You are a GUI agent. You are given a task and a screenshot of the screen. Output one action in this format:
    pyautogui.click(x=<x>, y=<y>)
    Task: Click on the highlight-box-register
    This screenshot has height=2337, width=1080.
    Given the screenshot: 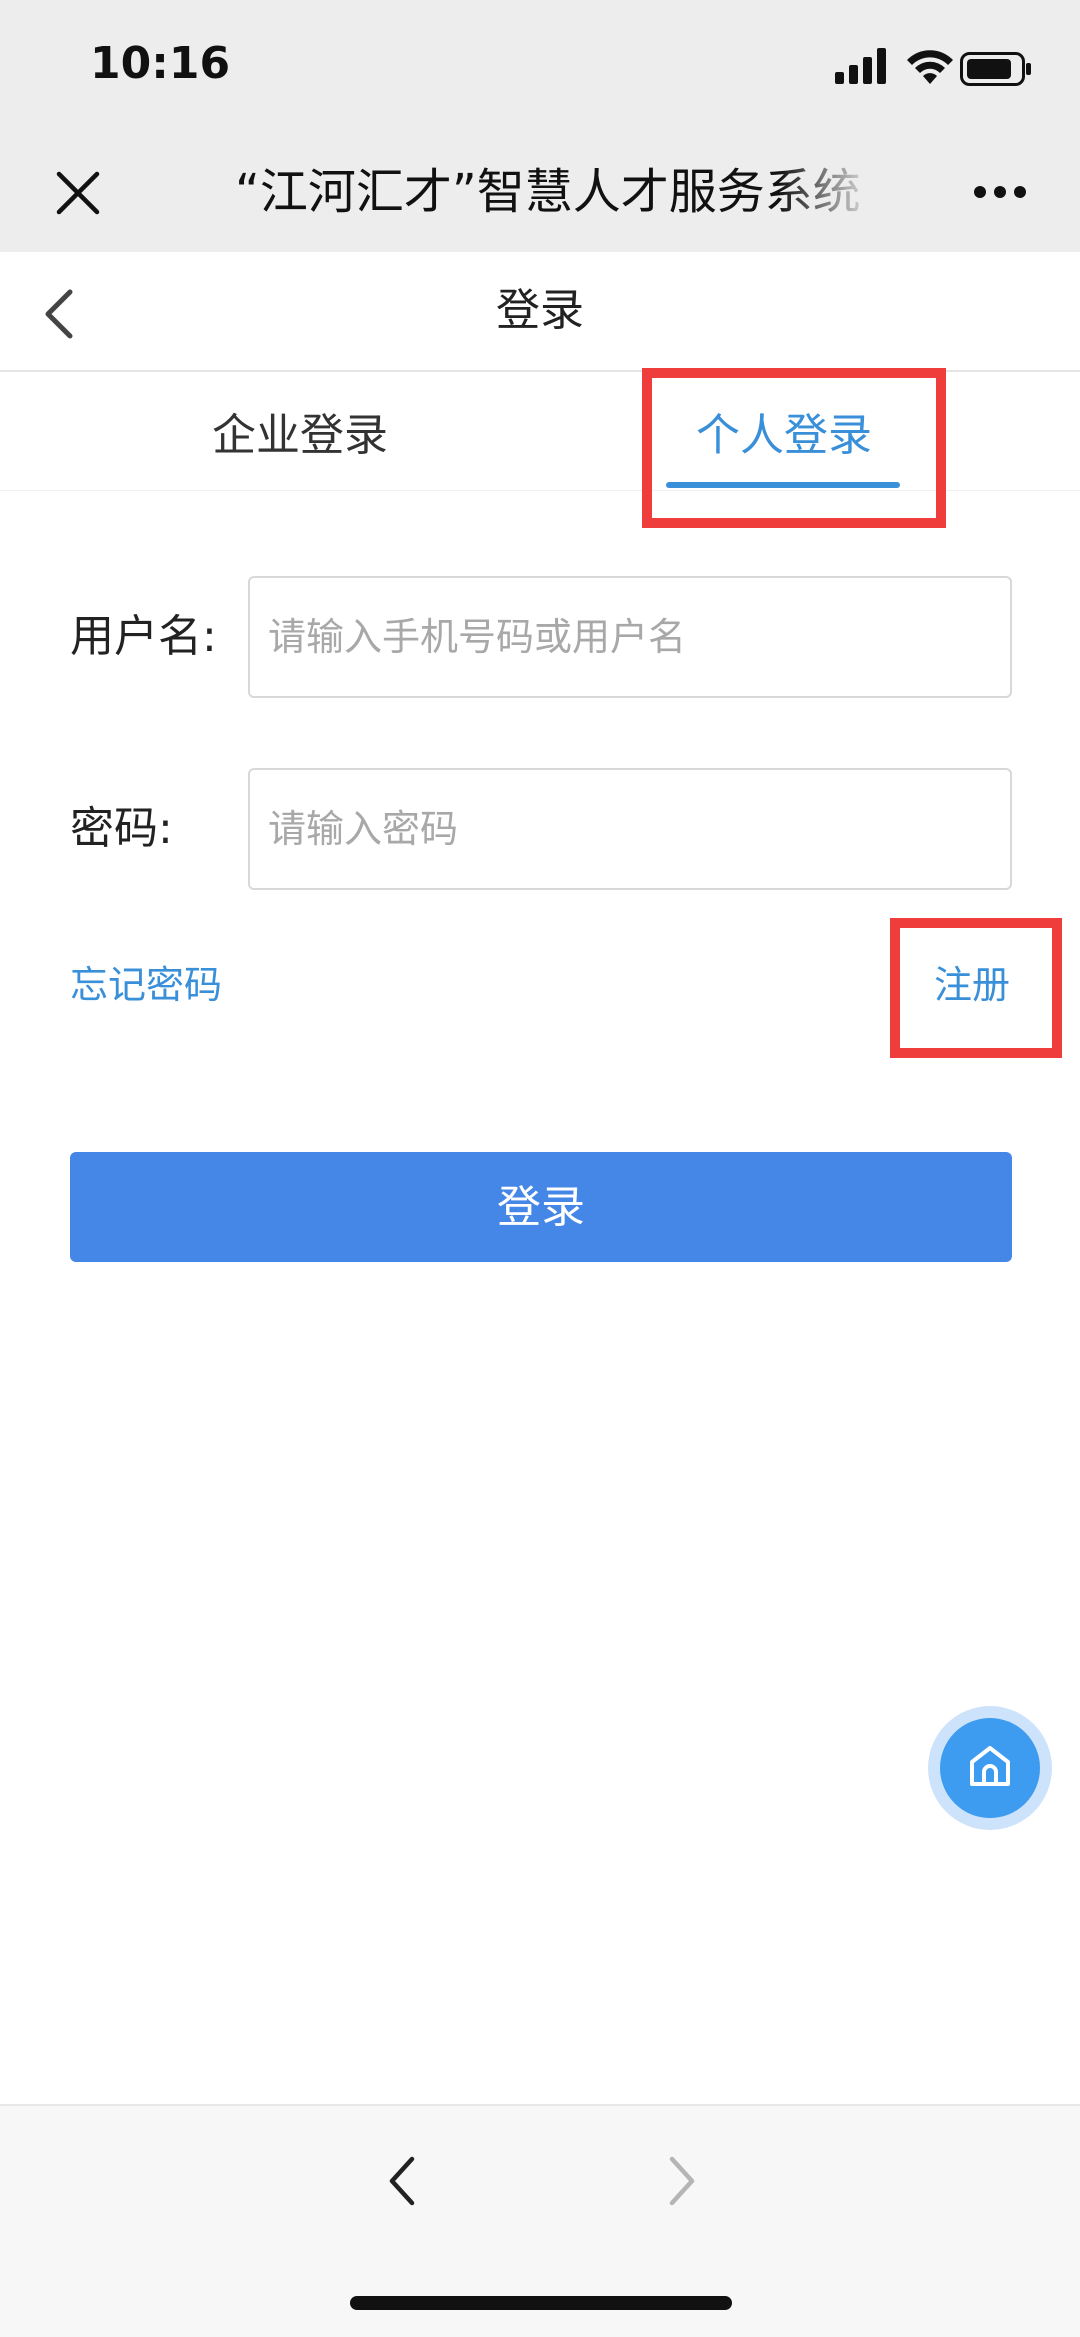 What is the action you would take?
    pyautogui.click(x=976, y=988)
    